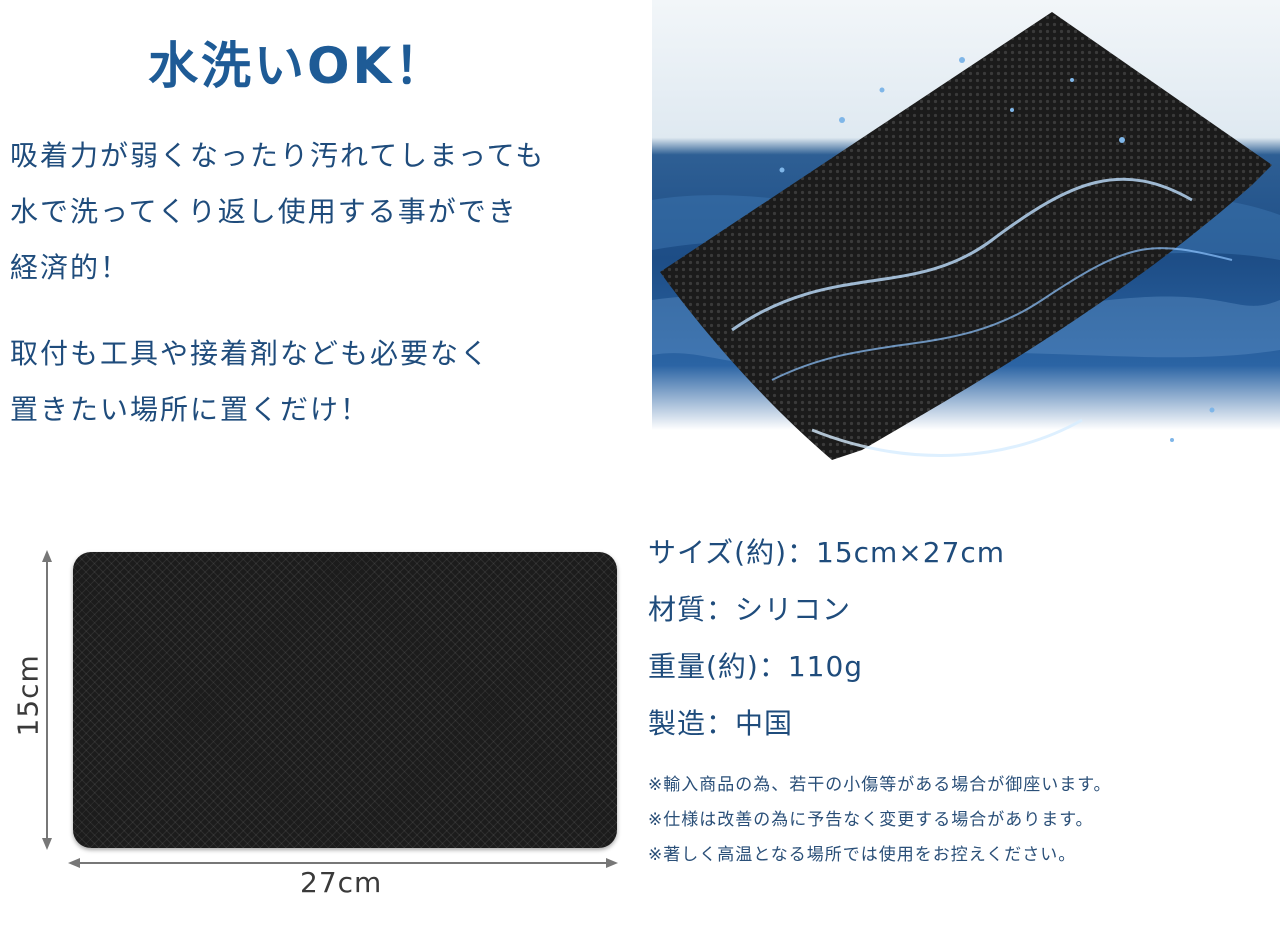 The width and height of the screenshot is (1280, 942). What do you see at coordinates (70, 267) in the screenshot?
I see `description-line: 経済的！` at bounding box center [70, 267].